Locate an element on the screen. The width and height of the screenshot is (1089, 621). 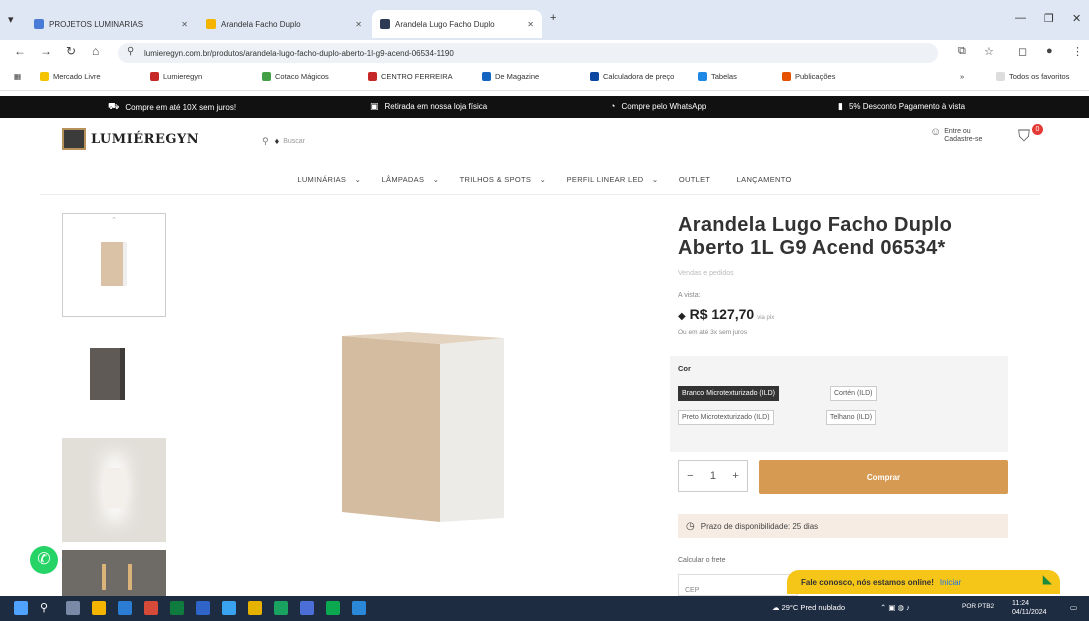
all-bookmarks: Todos os favoritos is located at coordinates (1032, 76).